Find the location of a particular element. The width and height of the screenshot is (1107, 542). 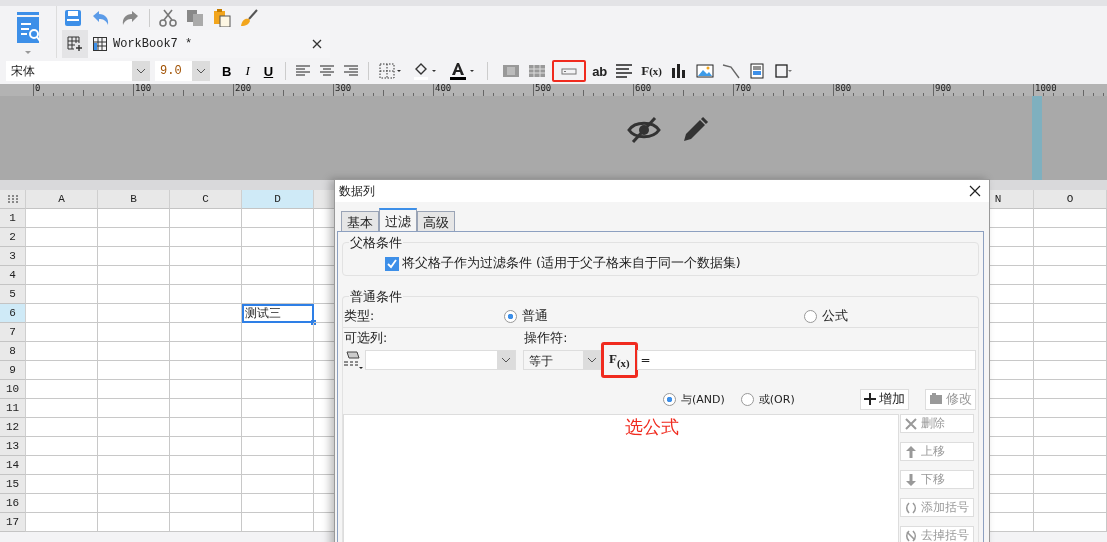

row-header: 11 is located at coordinates (13, 408).